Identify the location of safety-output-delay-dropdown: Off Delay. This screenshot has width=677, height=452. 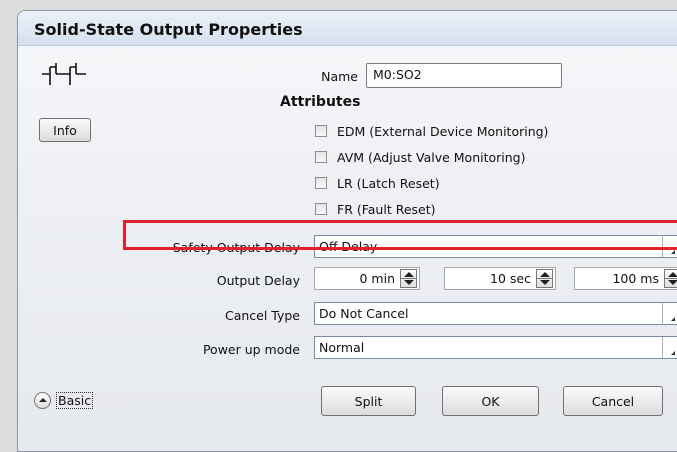
(495, 246).